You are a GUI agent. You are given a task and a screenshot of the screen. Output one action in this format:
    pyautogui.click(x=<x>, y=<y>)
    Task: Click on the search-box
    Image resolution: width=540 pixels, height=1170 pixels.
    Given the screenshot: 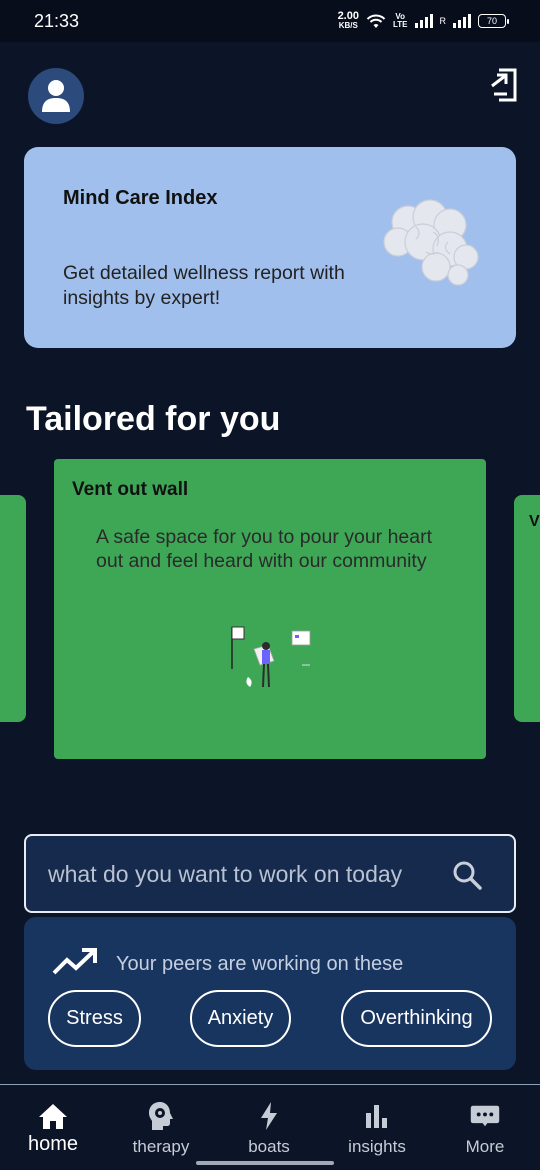 What is the action you would take?
    pyautogui.click(x=270, y=873)
    